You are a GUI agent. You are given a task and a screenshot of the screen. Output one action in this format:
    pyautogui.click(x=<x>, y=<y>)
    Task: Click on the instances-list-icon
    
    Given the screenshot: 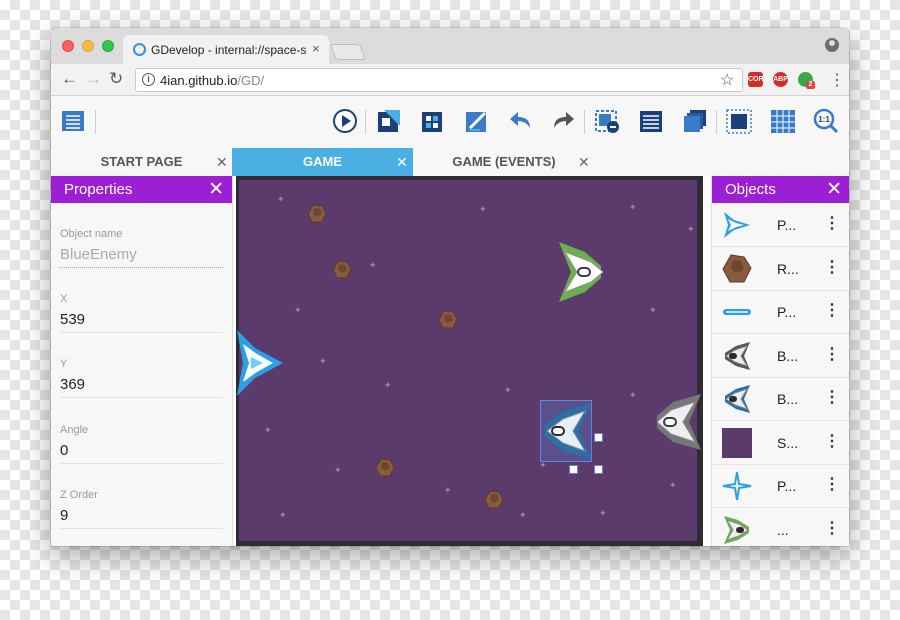 What is the action you would take?
    pyautogui.click(x=651, y=121)
    